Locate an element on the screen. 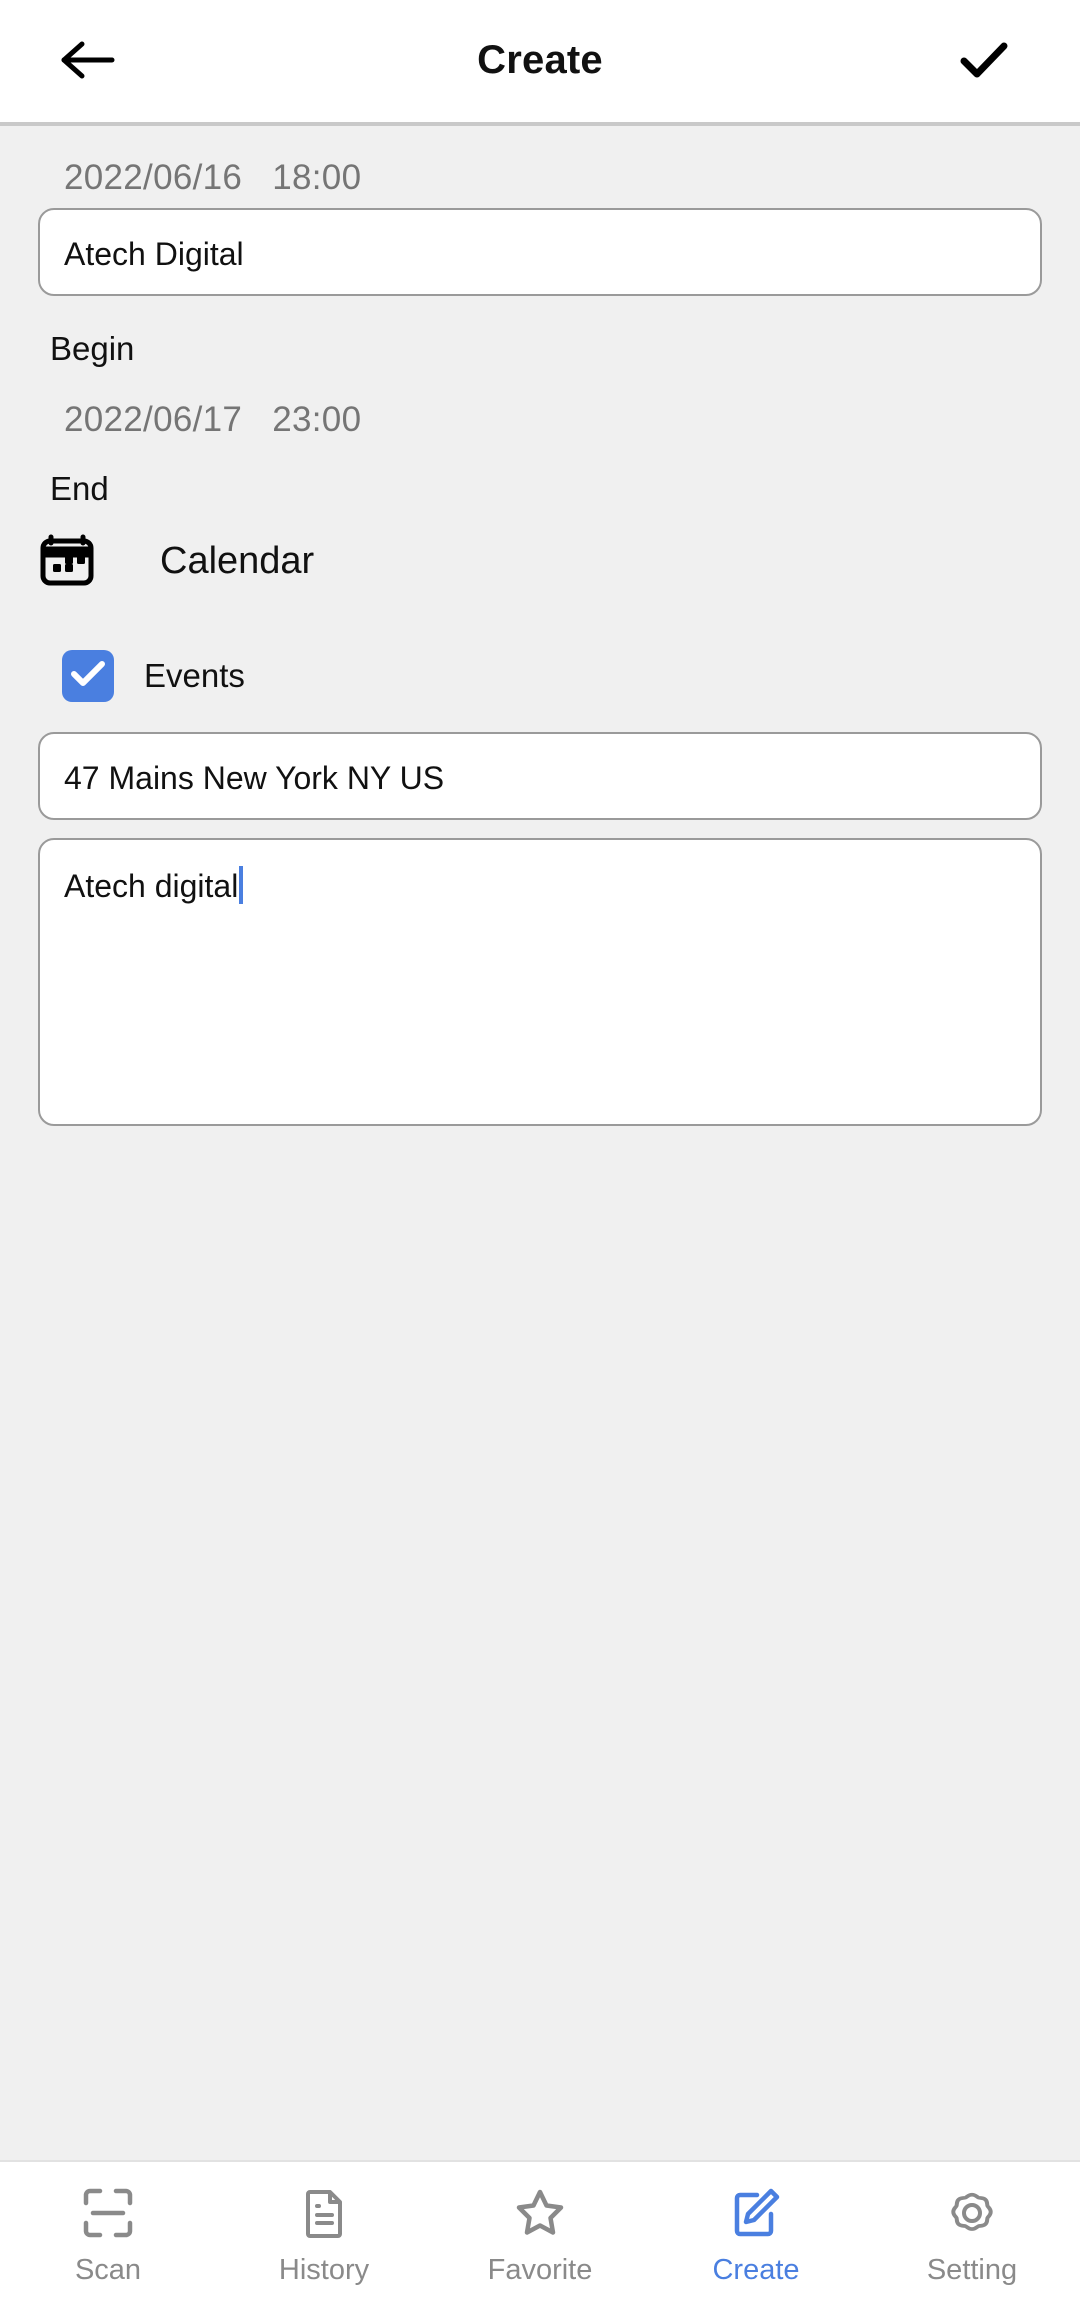 This screenshot has height=2312, width=1080. document-icon is located at coordinates (324, 2215).